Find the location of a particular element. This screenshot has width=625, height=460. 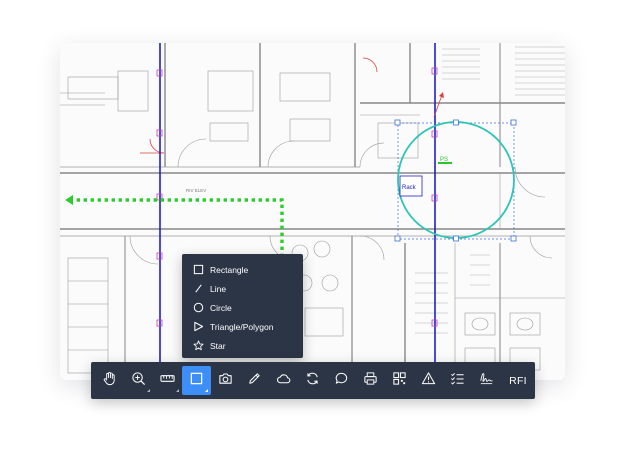

checklist-icon is located at coordinates (457, 381).